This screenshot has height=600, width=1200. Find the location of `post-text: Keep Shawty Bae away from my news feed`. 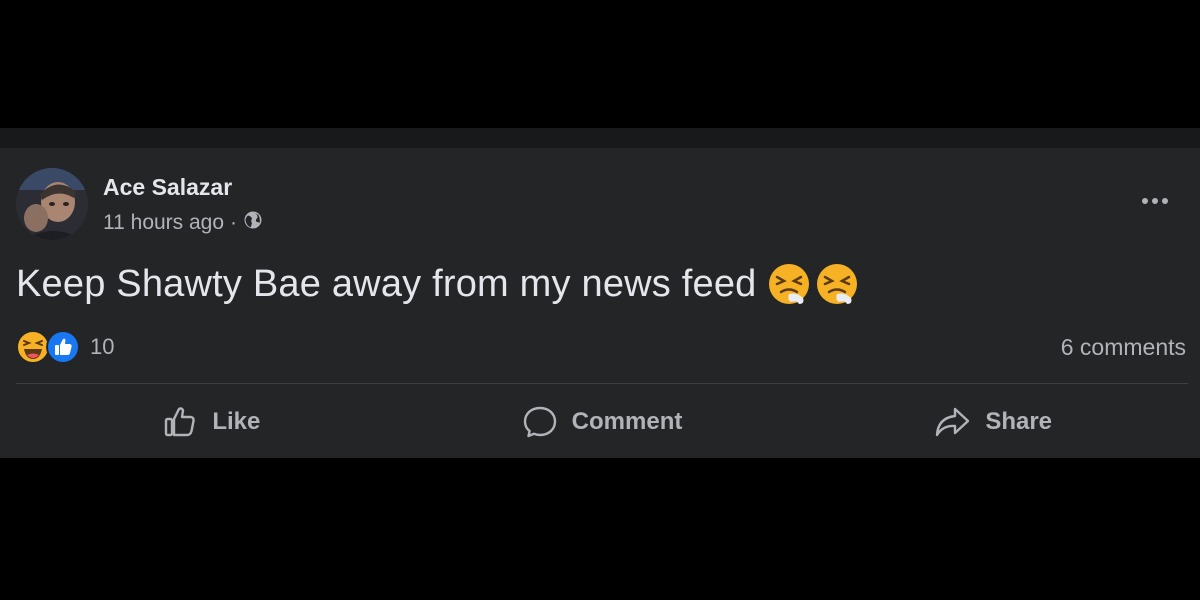

post-text: Keep Shawty Bae away from my news feed is located at coordinates (386, 283).